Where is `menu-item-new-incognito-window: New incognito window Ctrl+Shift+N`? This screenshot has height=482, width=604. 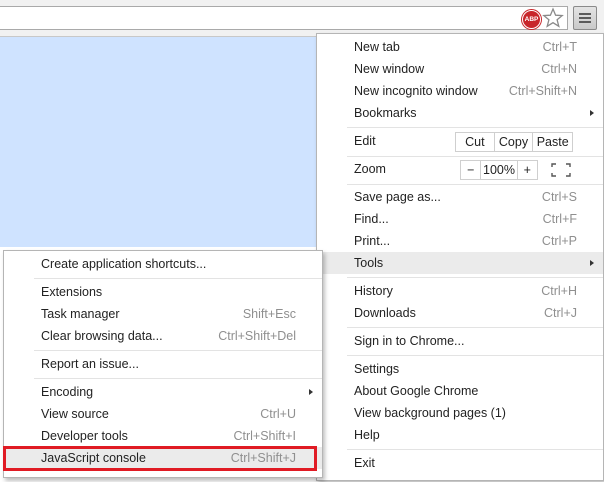 menu-item-new-incognito-window: New incognito window Ctrl+Shift+N is located at coordinates (460, 91).